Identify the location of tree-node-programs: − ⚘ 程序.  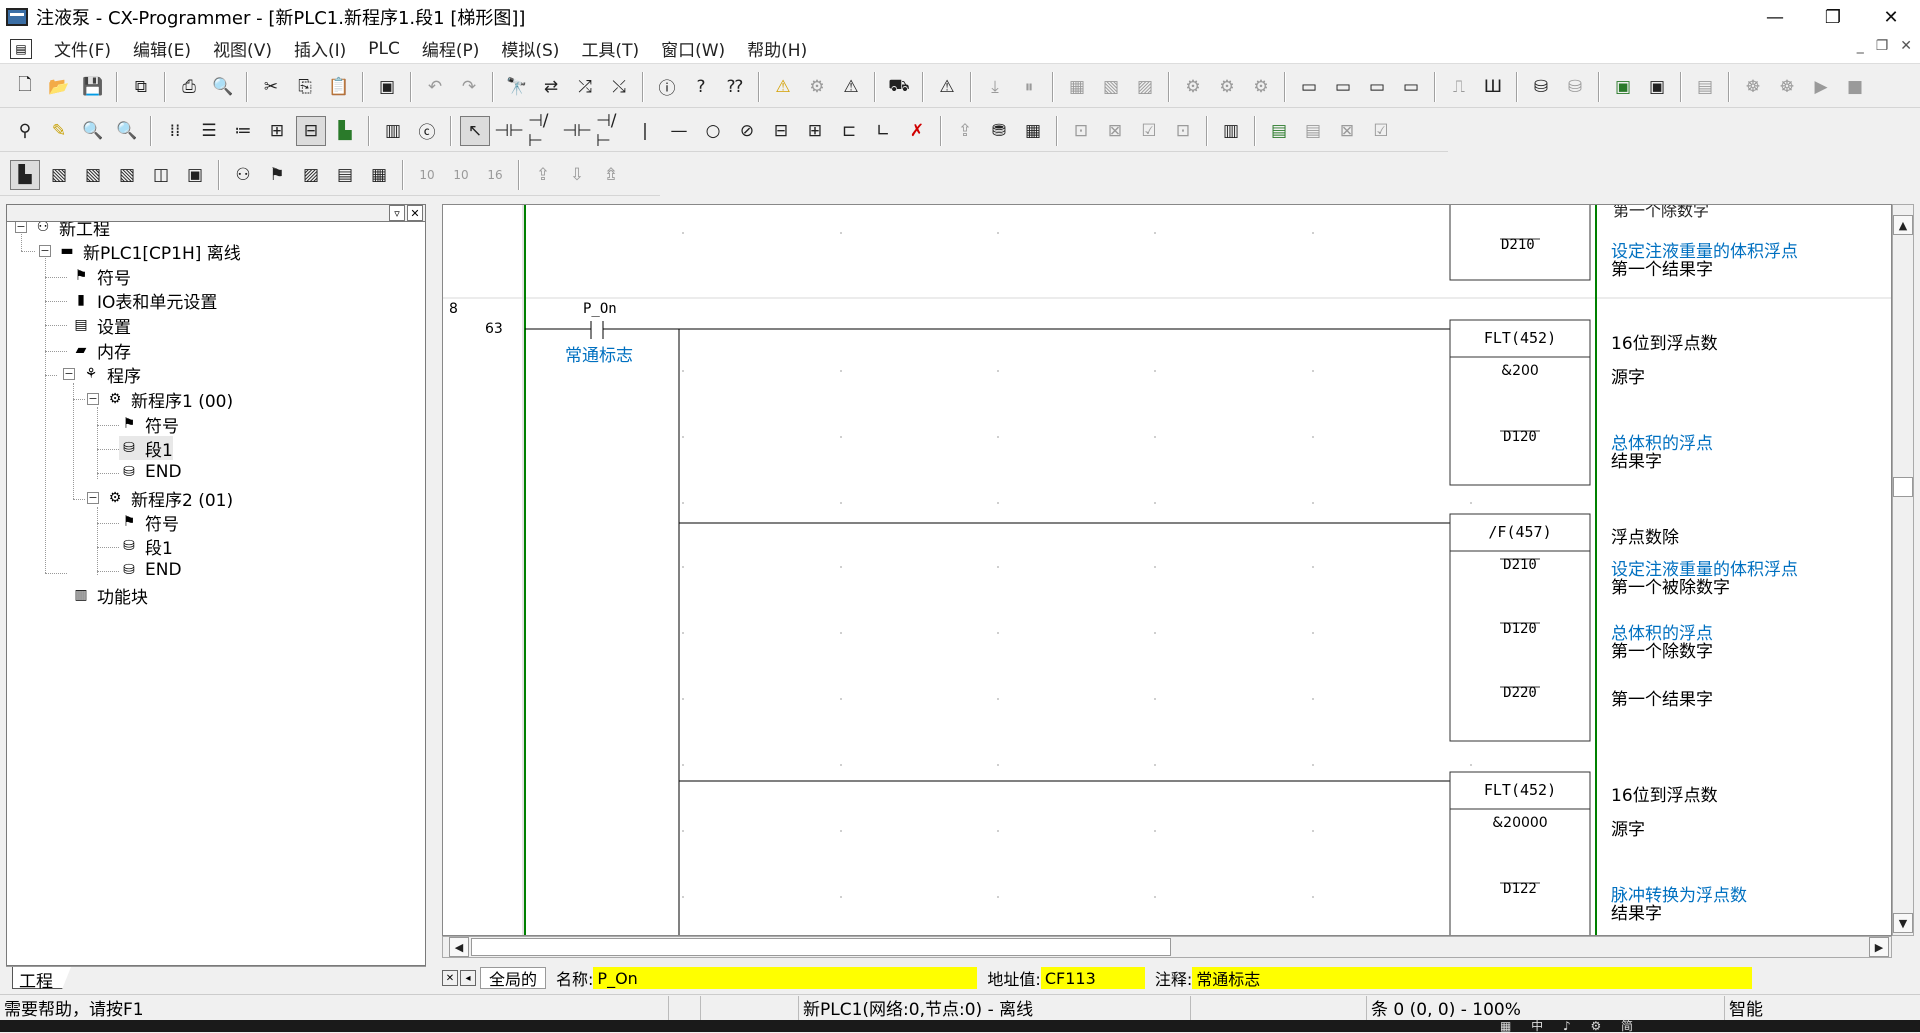
(102, 374).